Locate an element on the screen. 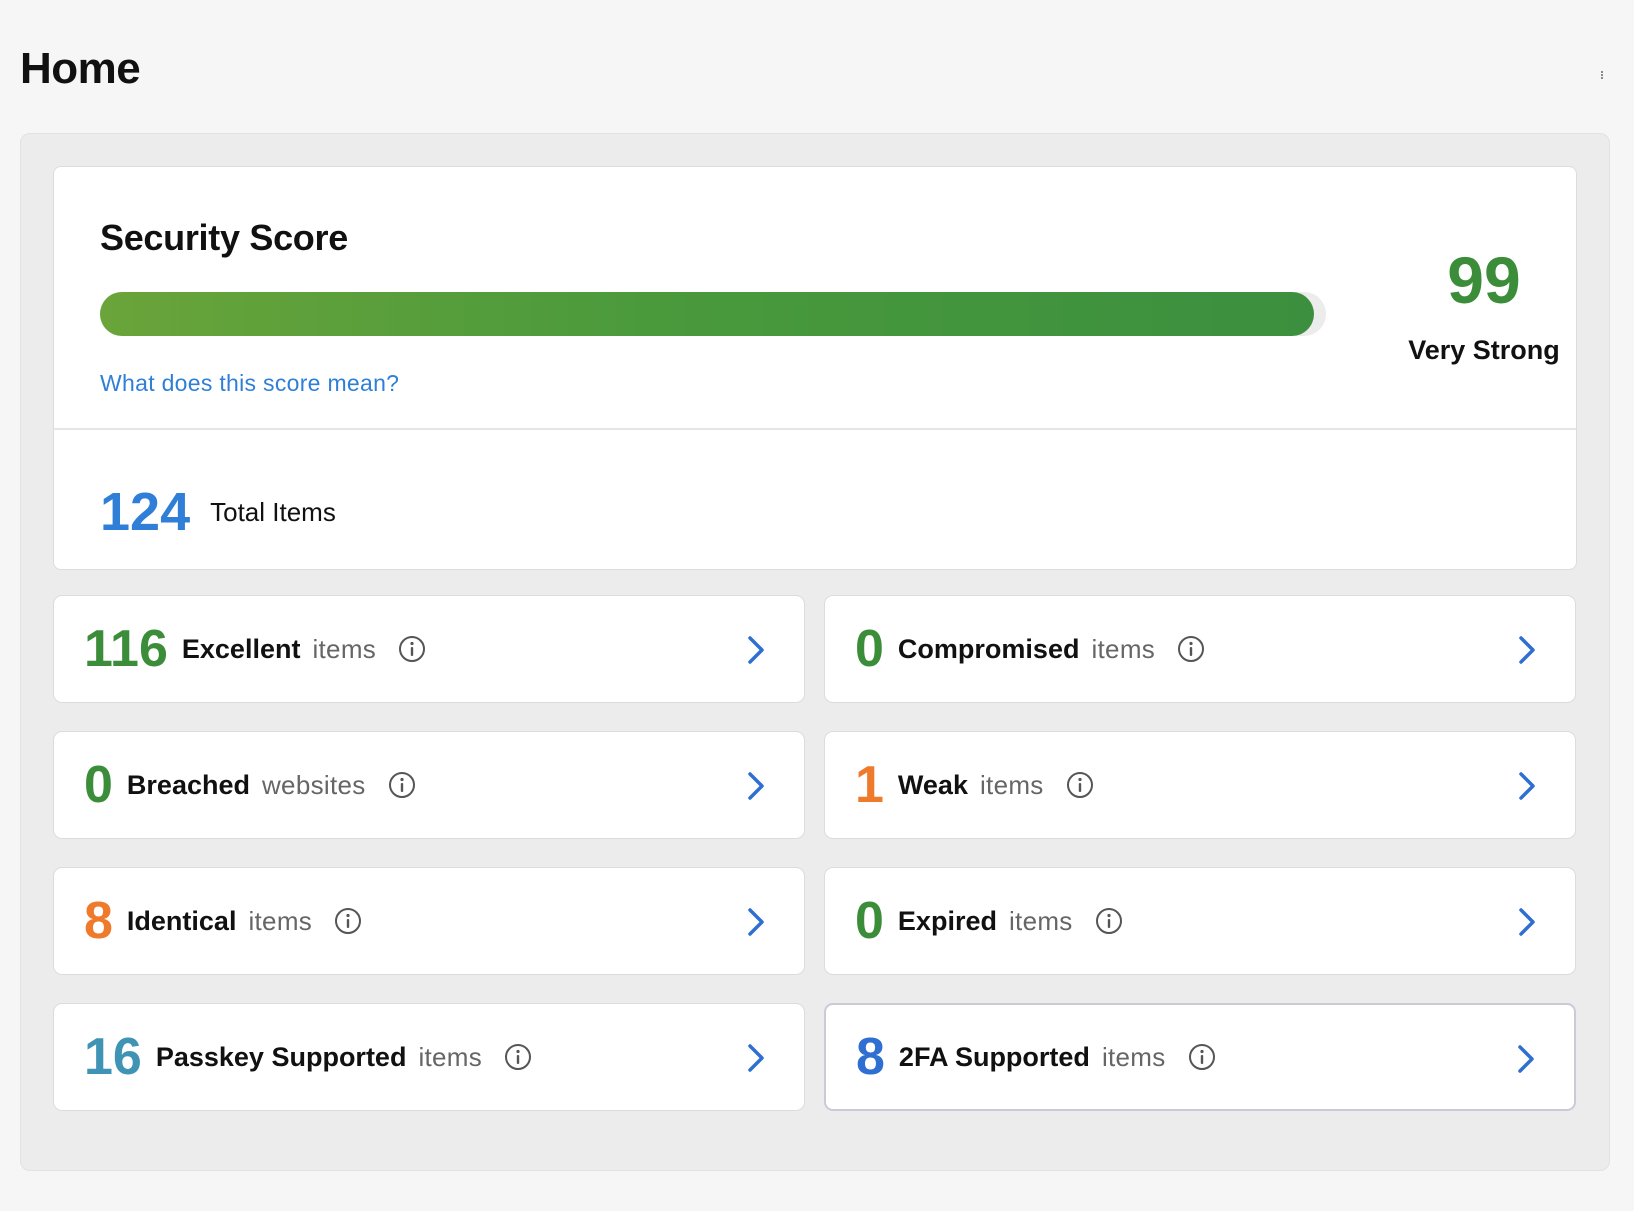 The image size is (1634, 1211). stat-unit: websites is located at coordinates (313, 784).